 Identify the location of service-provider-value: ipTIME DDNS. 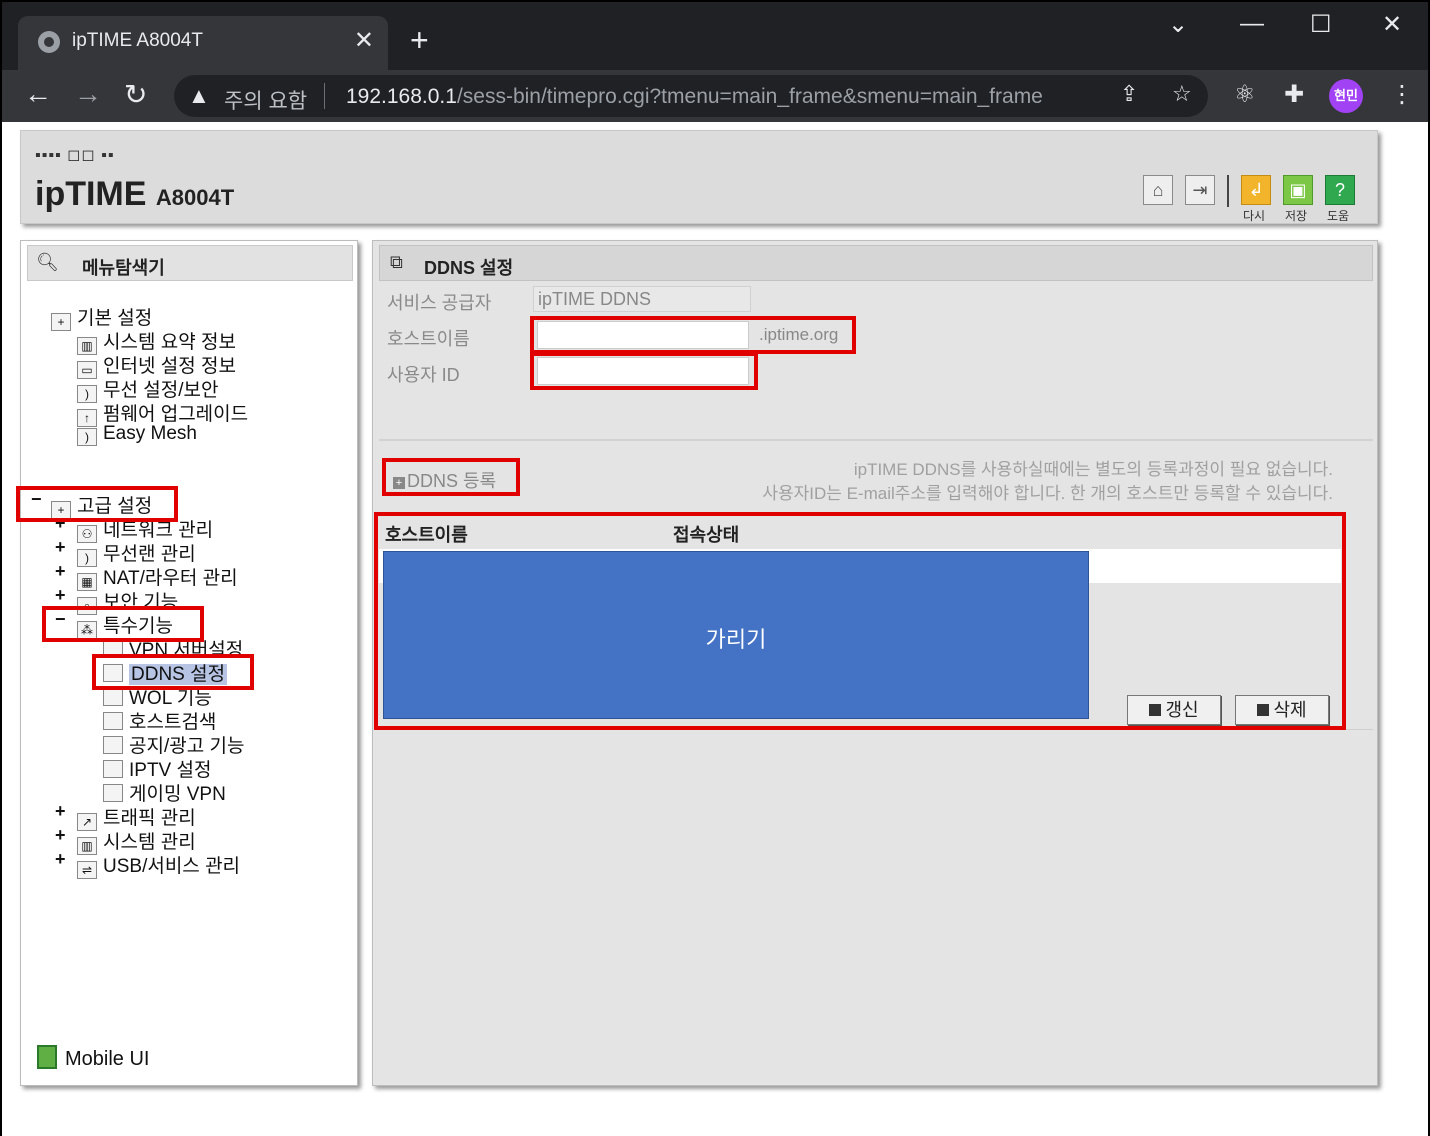
(642, 299).